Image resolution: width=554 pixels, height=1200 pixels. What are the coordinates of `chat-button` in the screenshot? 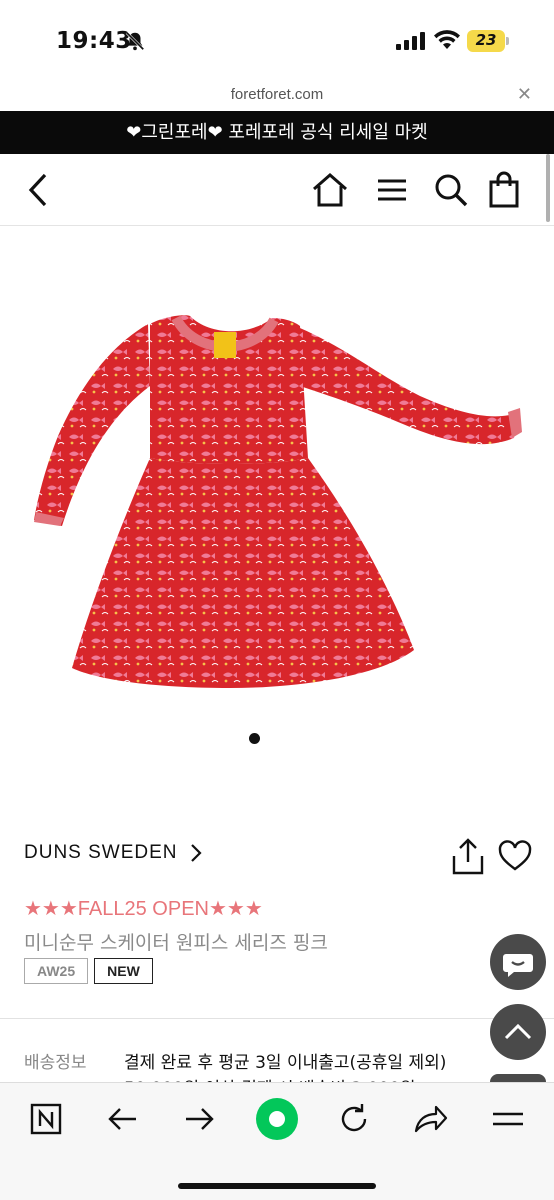 It's located at (518, 962).